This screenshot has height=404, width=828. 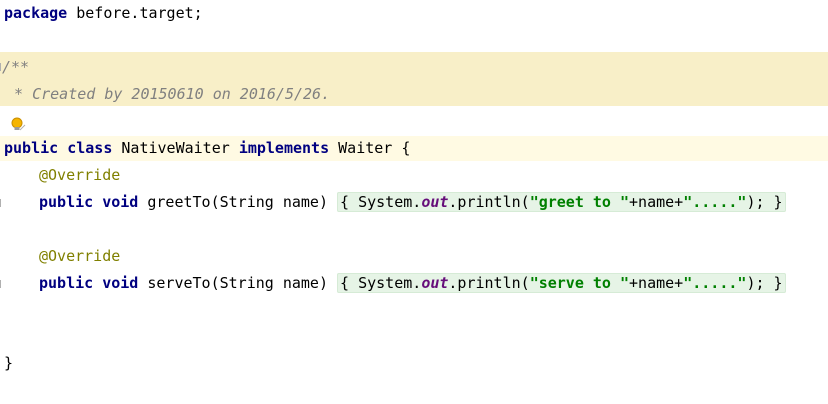 I want to click on keyword-implements: implements, so click(x=284, y=148).